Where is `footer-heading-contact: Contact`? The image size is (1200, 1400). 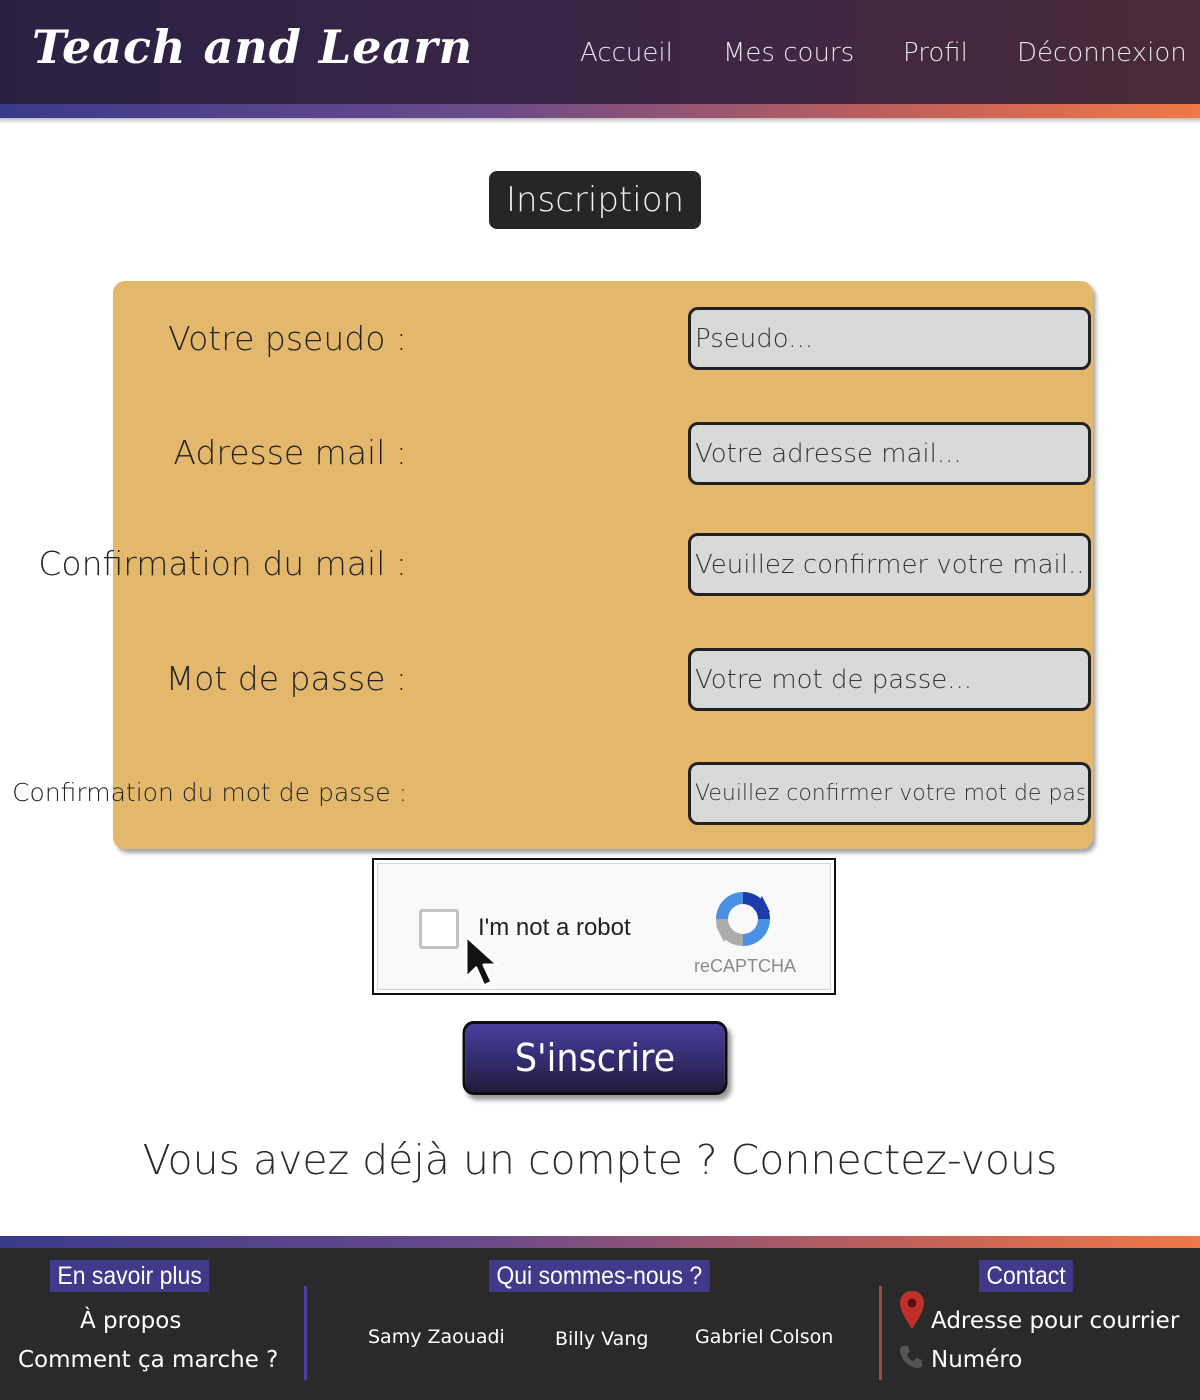 footer-heading-contact: Contact is located at coordinates (1026, 1276).